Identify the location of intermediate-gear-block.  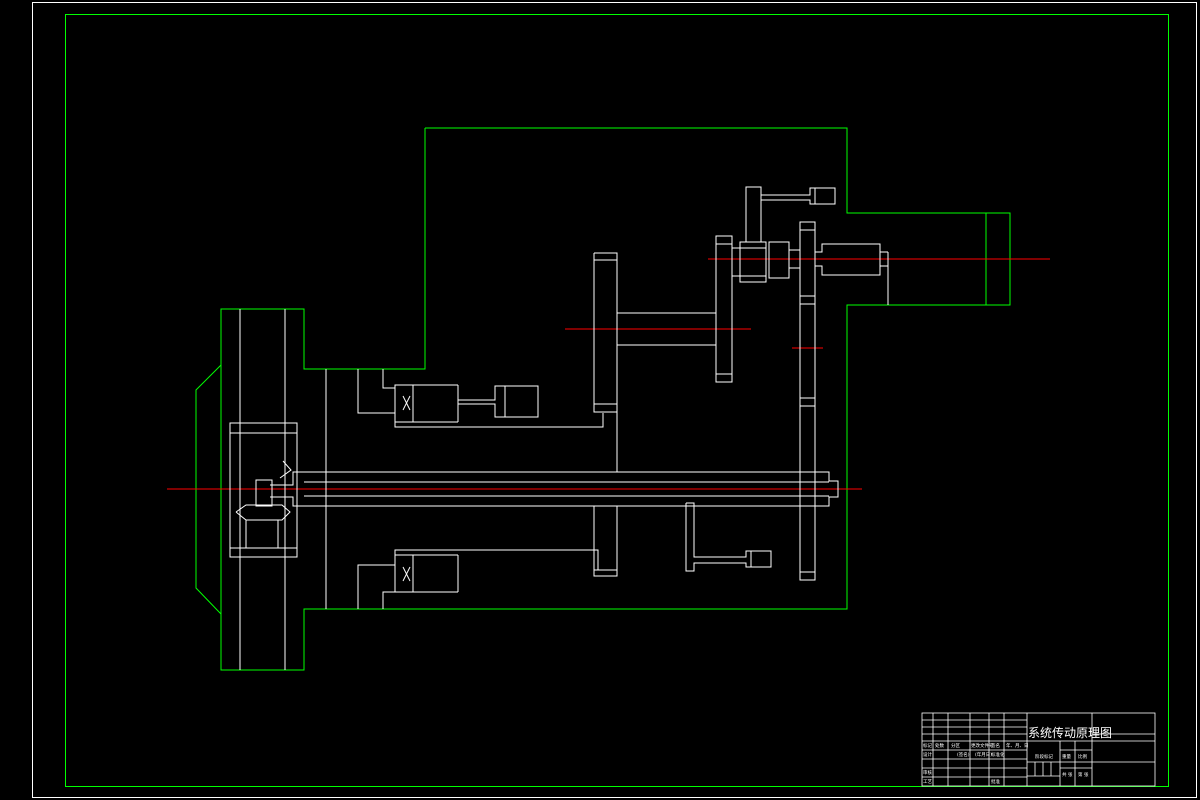
(655, 414).